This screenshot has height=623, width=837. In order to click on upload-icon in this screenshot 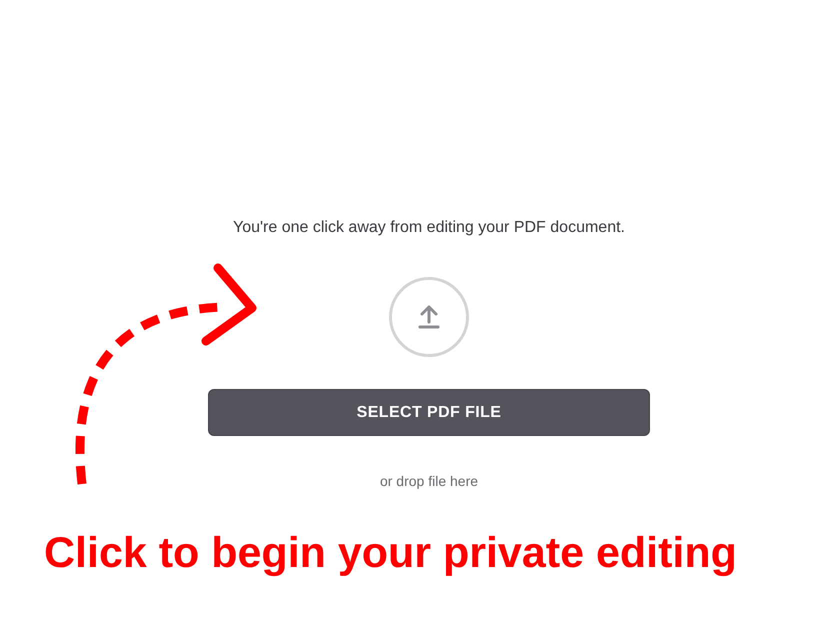, I will do `click(429, 317)`.